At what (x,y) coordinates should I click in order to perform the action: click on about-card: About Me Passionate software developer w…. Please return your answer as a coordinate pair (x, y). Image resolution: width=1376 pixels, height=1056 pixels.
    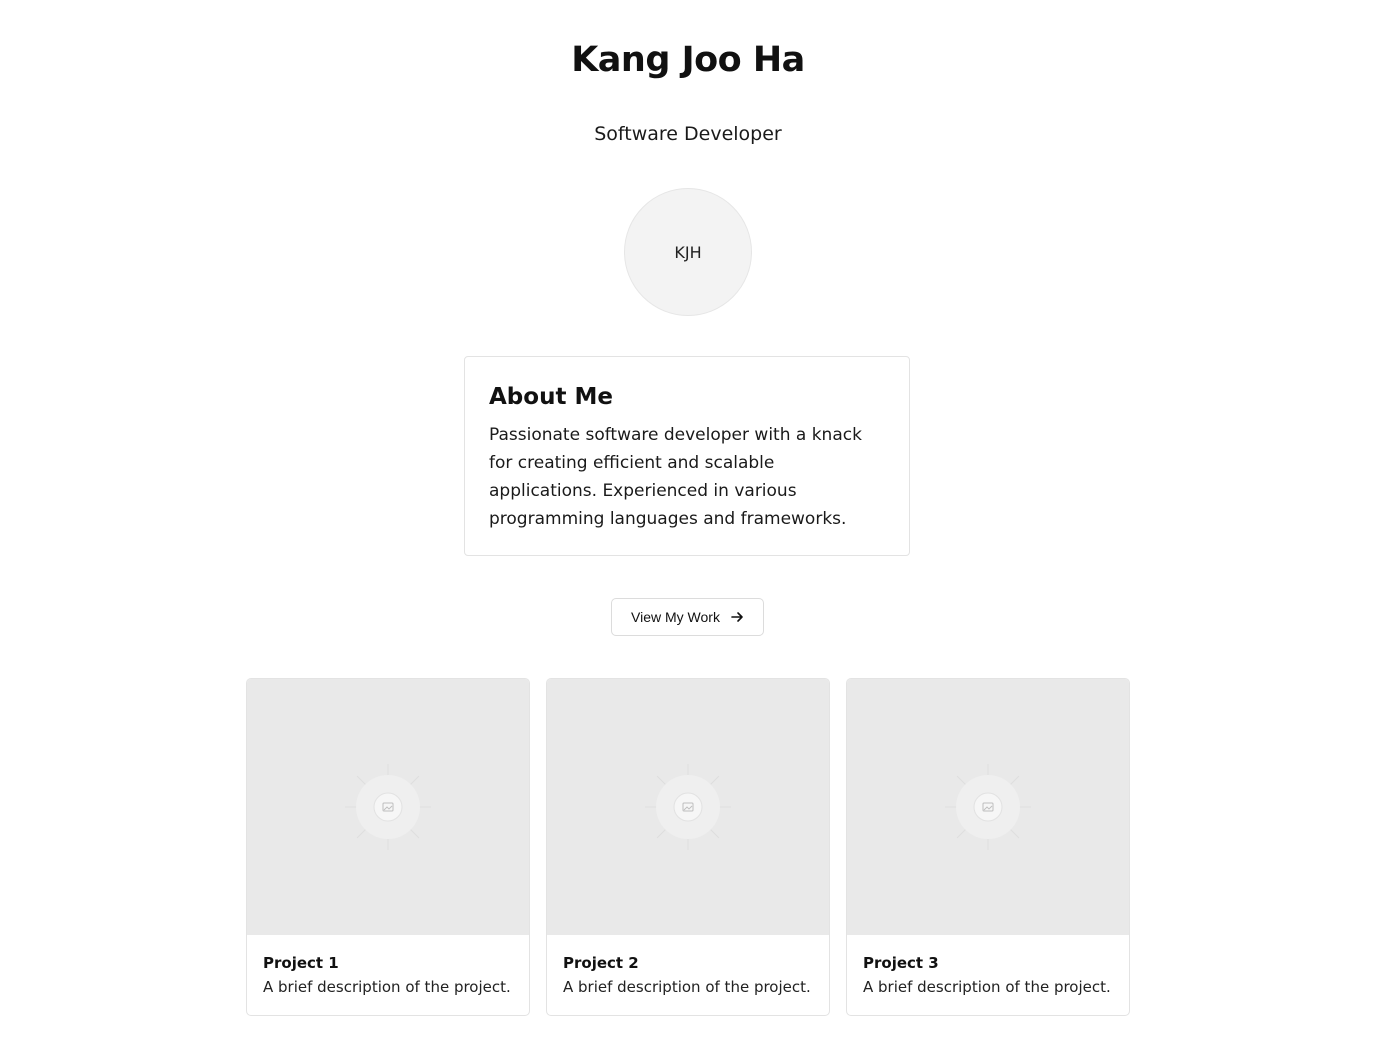
    Looking at the image, I should click on (687, 456).